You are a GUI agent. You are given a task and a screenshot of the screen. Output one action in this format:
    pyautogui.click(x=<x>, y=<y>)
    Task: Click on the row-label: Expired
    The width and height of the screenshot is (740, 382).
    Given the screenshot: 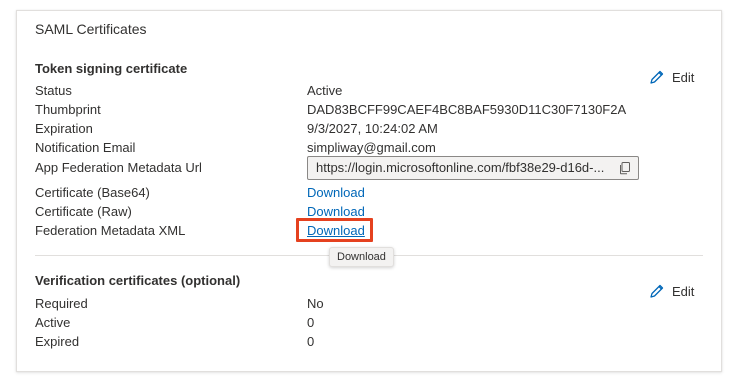 What is the action you would take?
    pyautogui.click(x=57, y=341)
    